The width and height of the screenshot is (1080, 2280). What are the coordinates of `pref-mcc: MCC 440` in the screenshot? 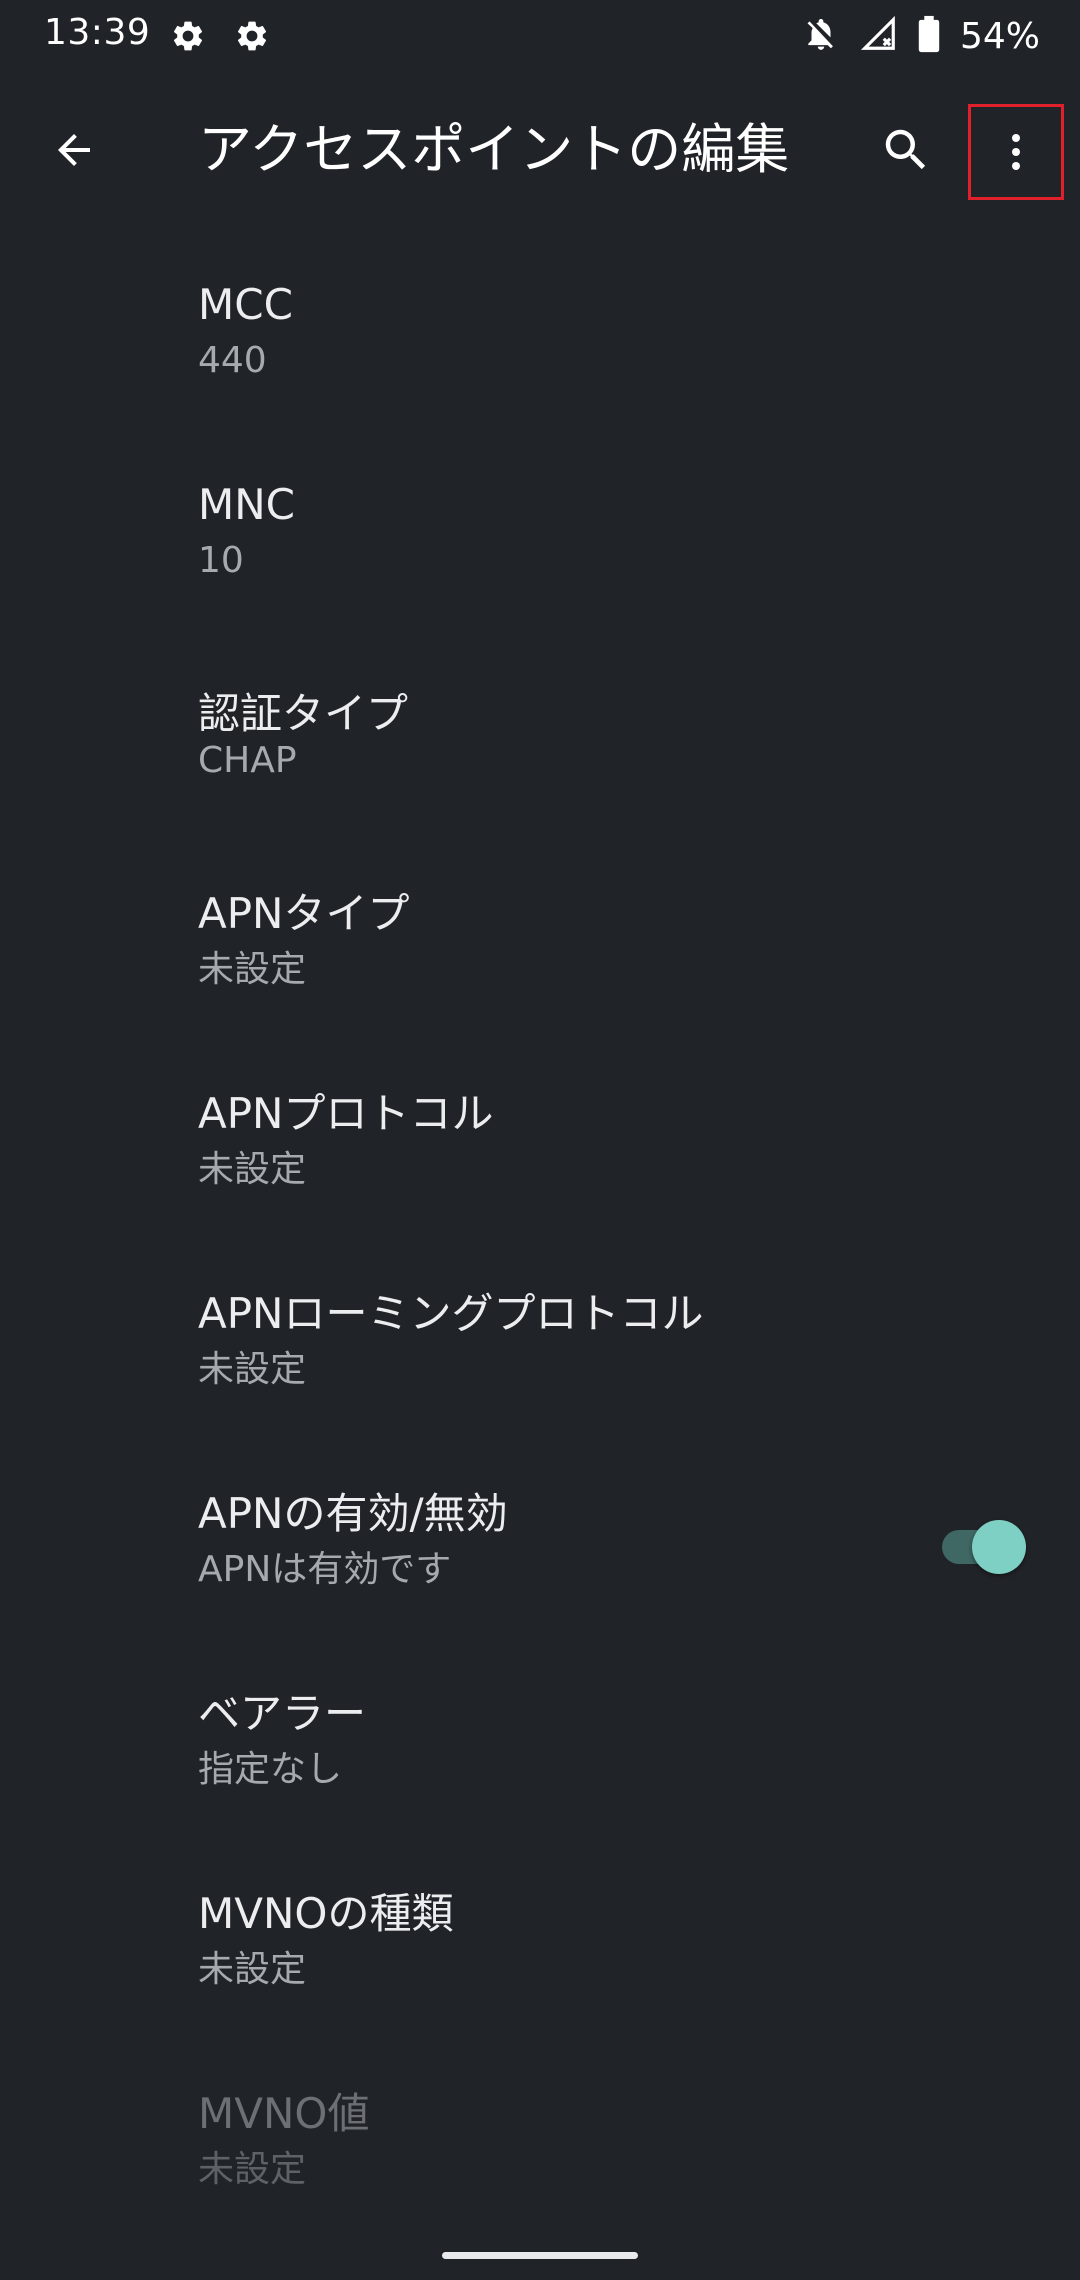 It's located at (540, 330).